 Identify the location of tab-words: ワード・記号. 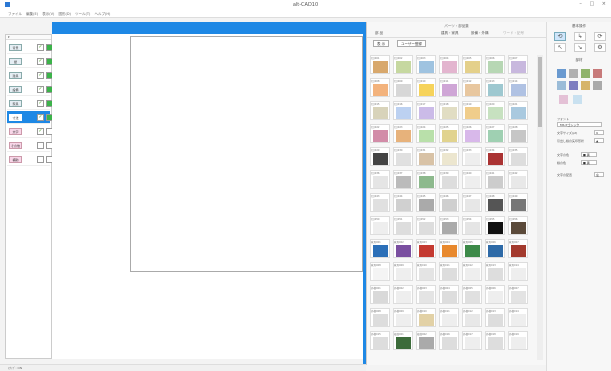
(513, 33).